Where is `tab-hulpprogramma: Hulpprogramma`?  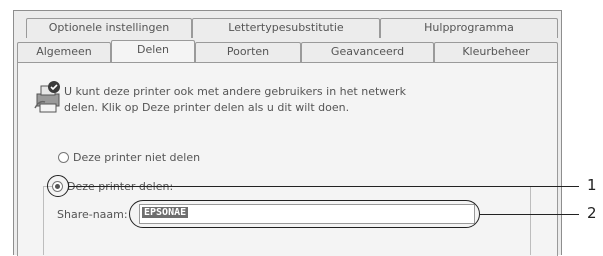 tab-hulpprogramma: Hulpprogramma is located at coordinates (469, 28).